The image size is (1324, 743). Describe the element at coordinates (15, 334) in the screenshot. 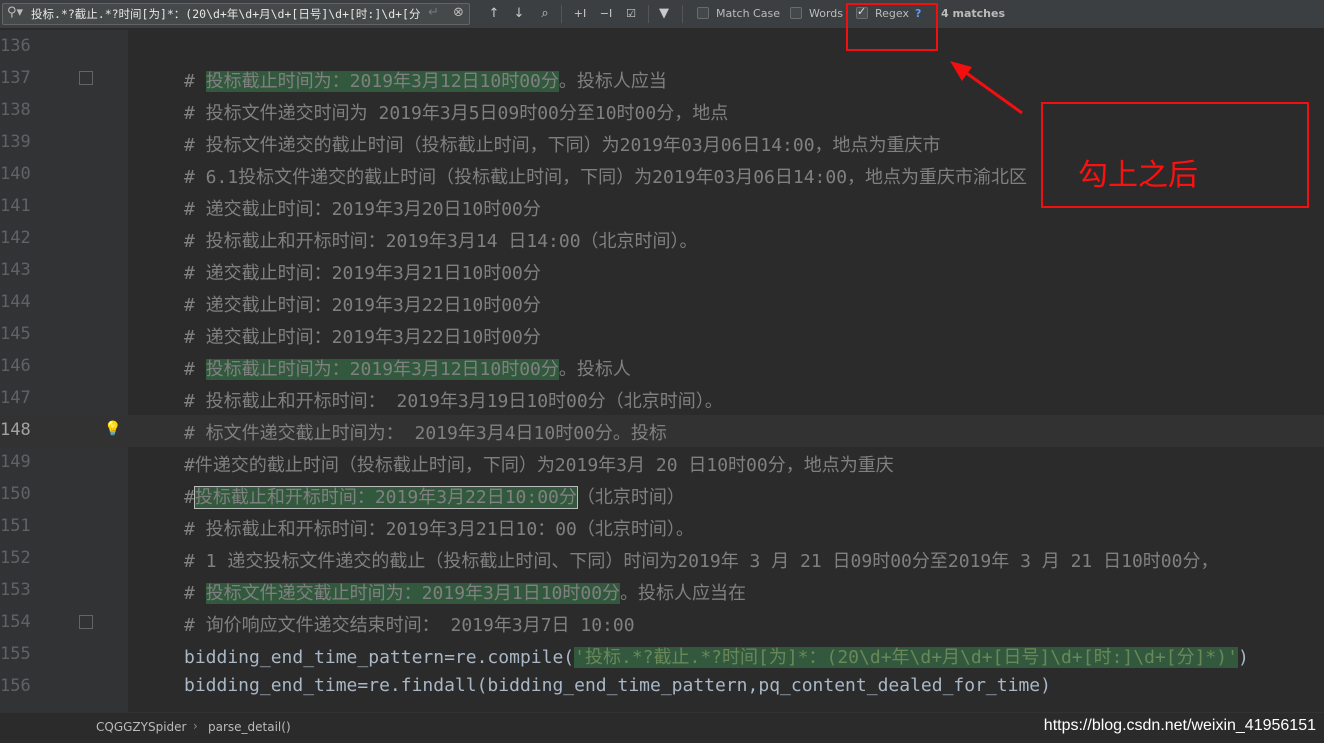

I see `line-number: 145` at that location.